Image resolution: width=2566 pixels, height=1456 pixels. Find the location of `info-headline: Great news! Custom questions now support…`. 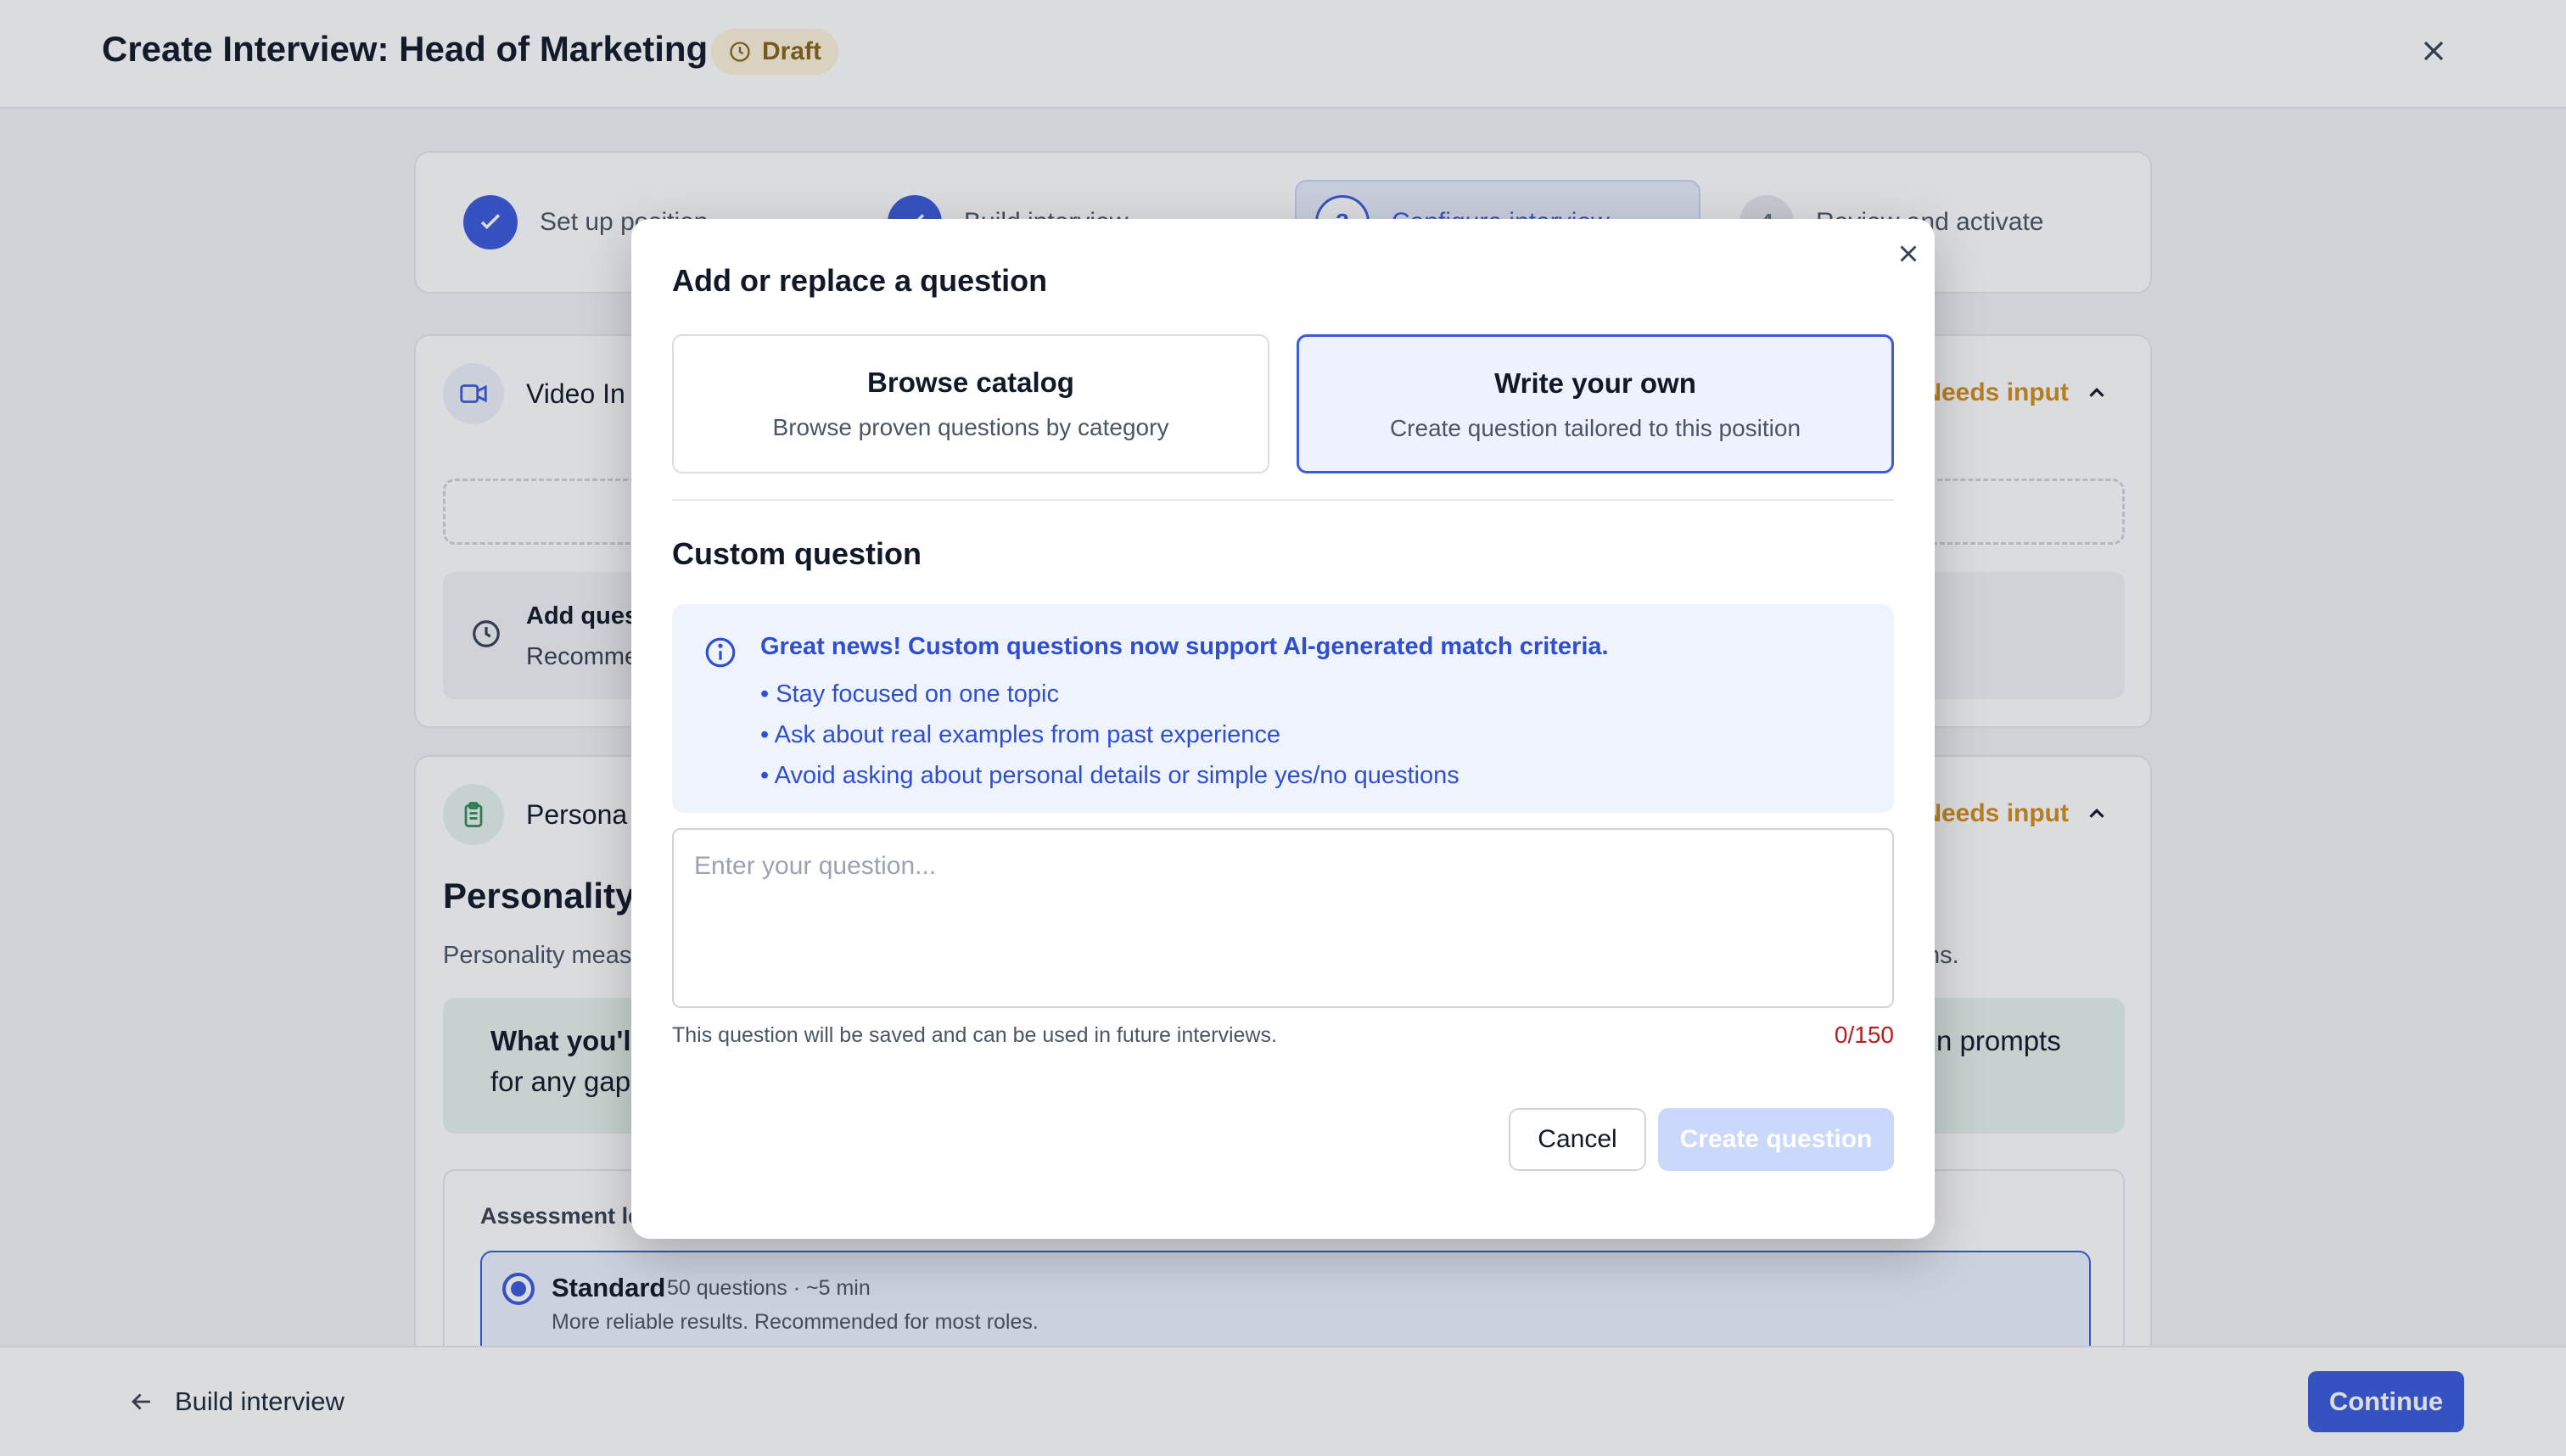

info-headline: Great news! Custom questions now support… is located at coordinates (1184, 646).